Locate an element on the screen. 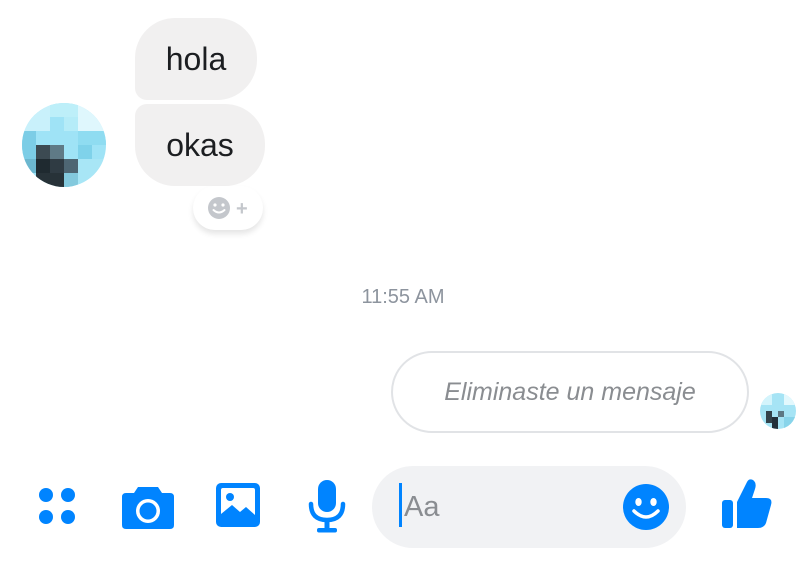  emoji-button is located at coordinates (646, 507).